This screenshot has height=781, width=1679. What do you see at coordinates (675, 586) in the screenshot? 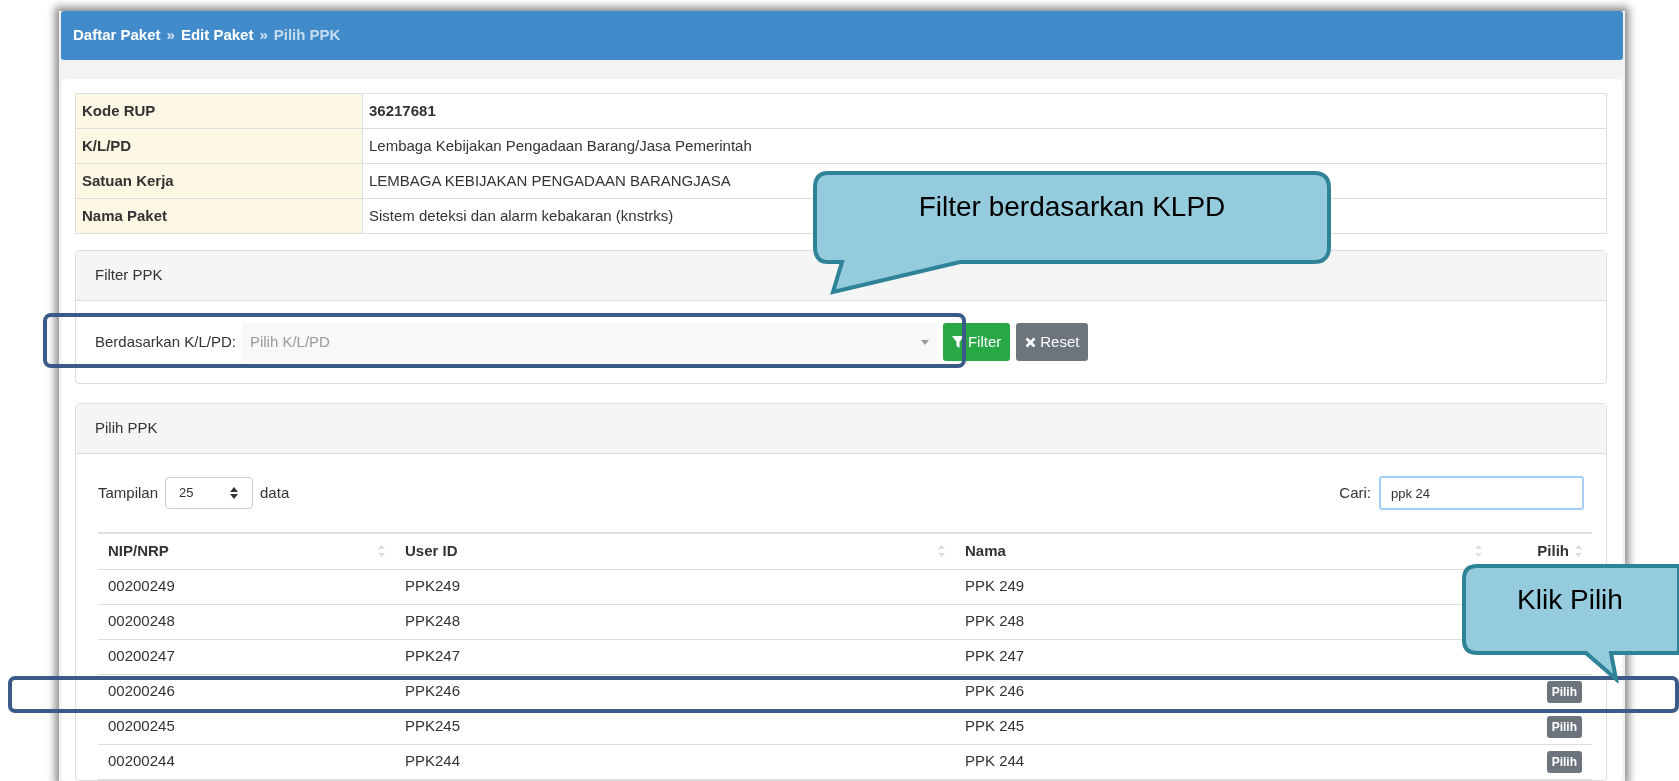
I see `table-cell: PPK249` at bounding box center [675, 586].